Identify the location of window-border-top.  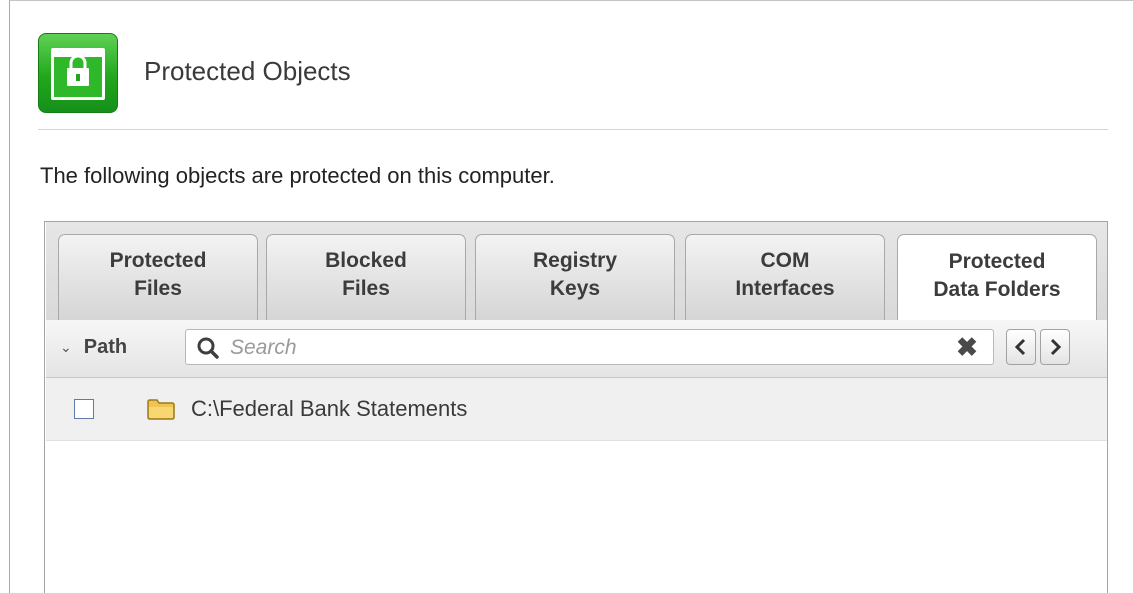
(571, 0).